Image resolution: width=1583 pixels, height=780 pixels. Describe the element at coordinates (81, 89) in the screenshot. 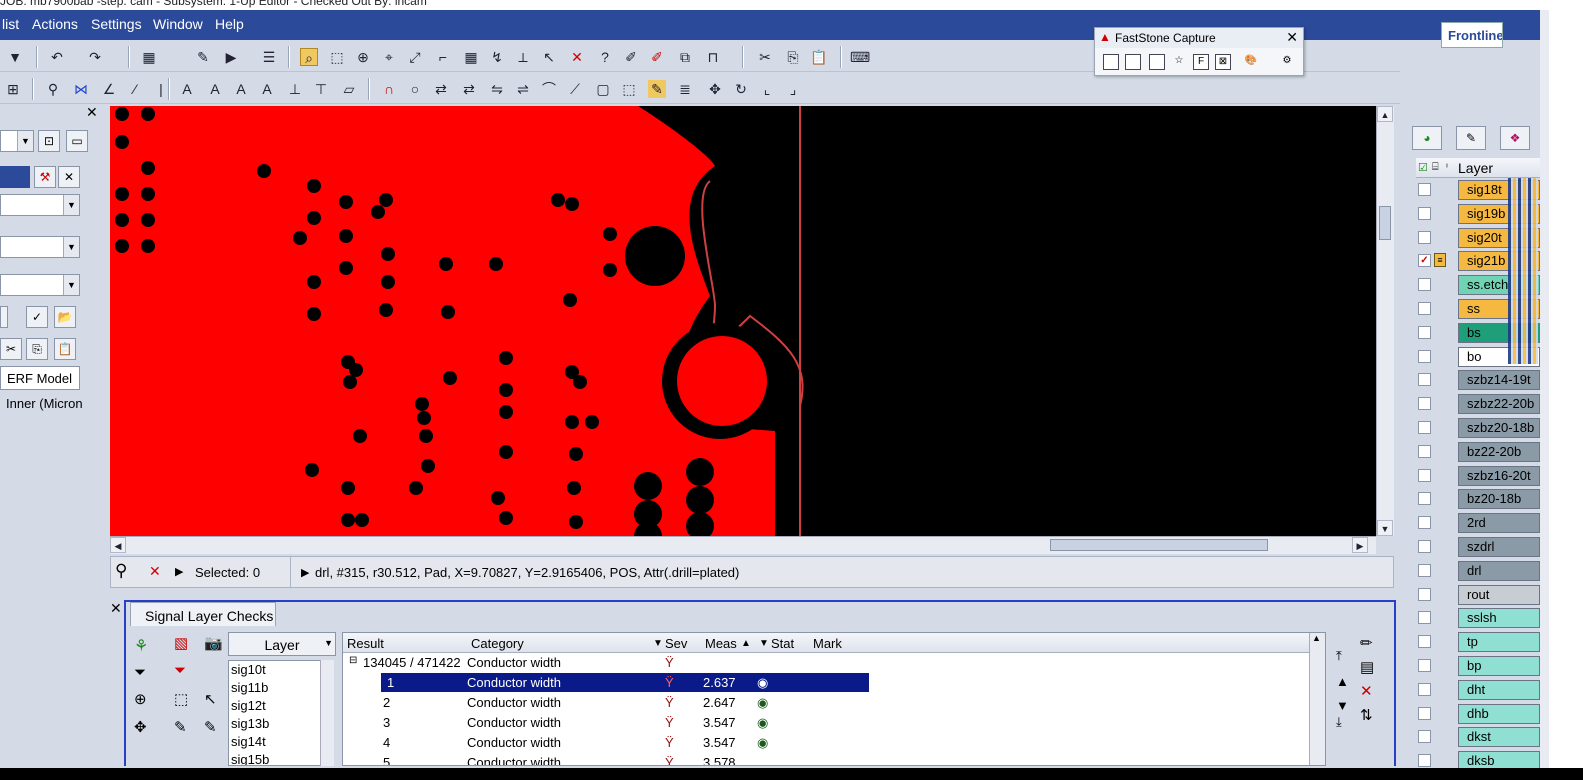

I see `cross-line-icon: ⋈` at that location.